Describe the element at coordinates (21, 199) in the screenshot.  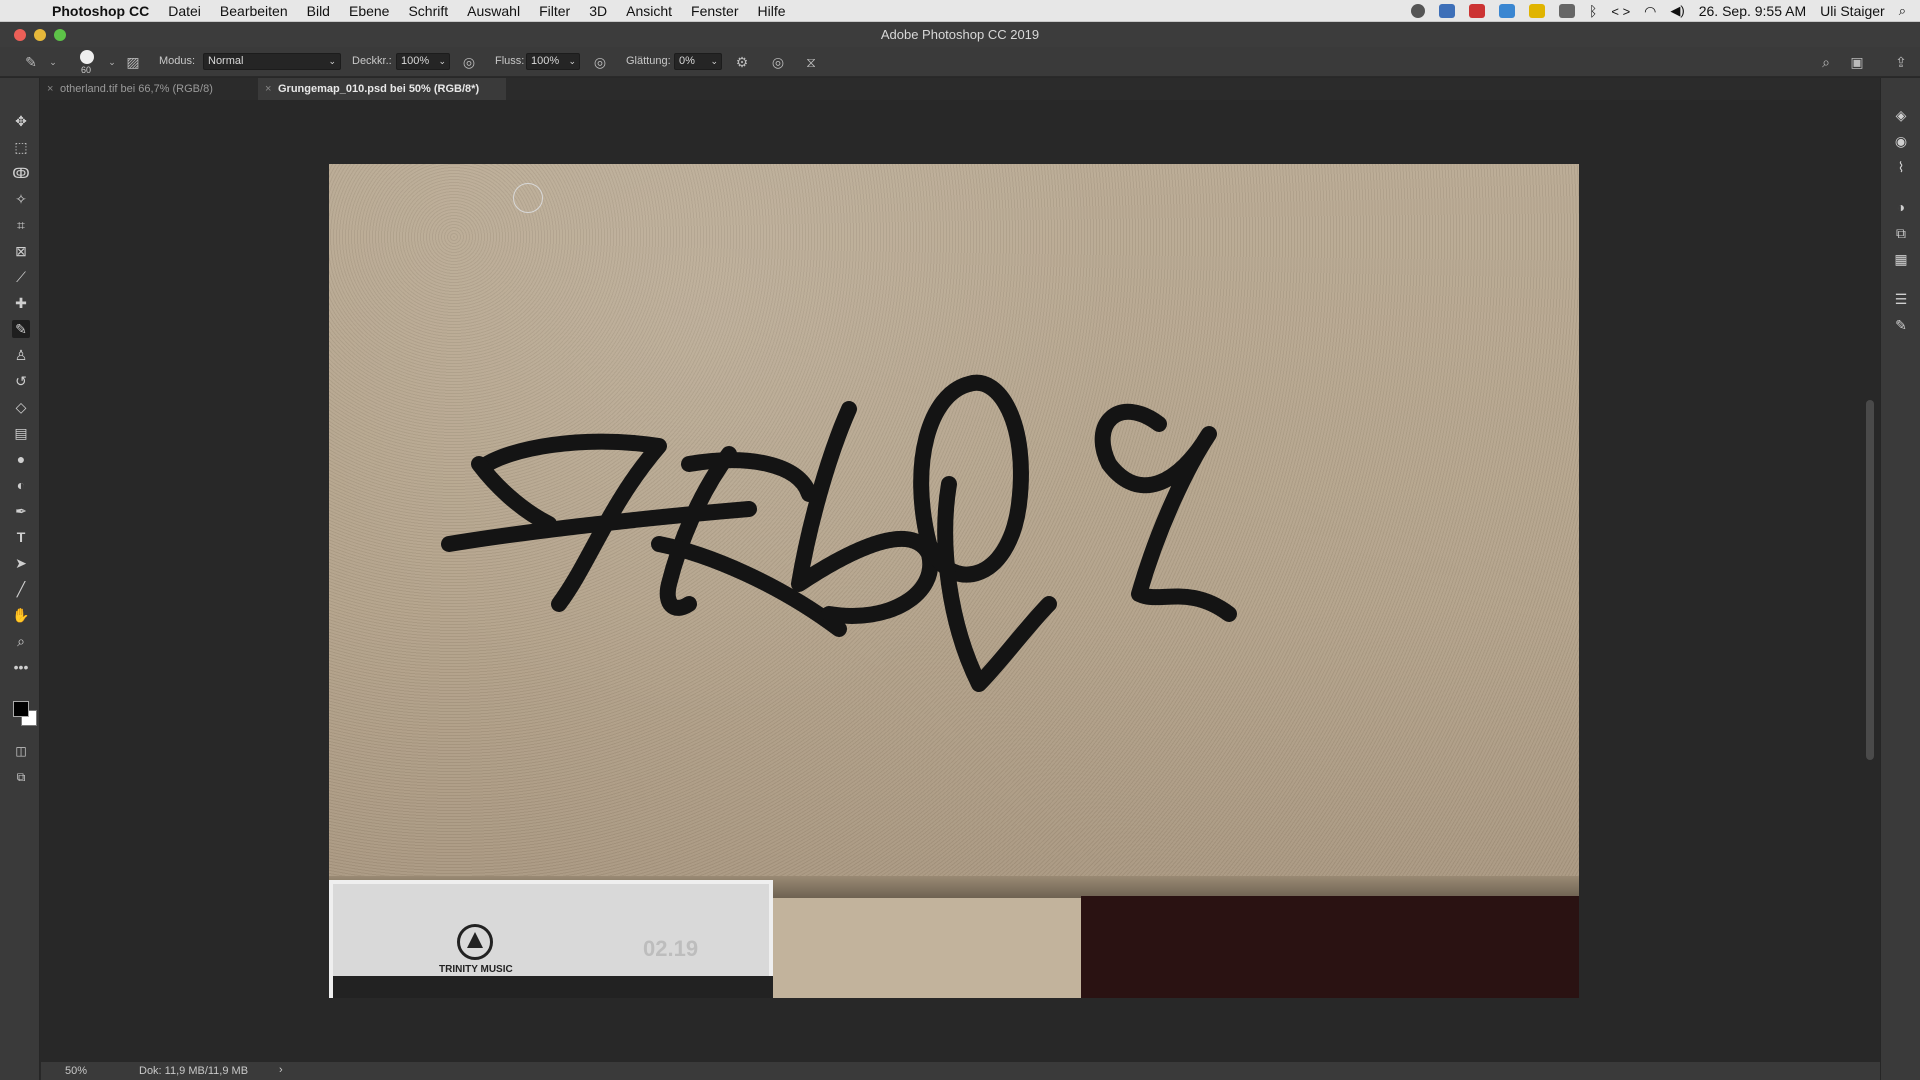
I see `magic-wand-icon: ✧` at that location.